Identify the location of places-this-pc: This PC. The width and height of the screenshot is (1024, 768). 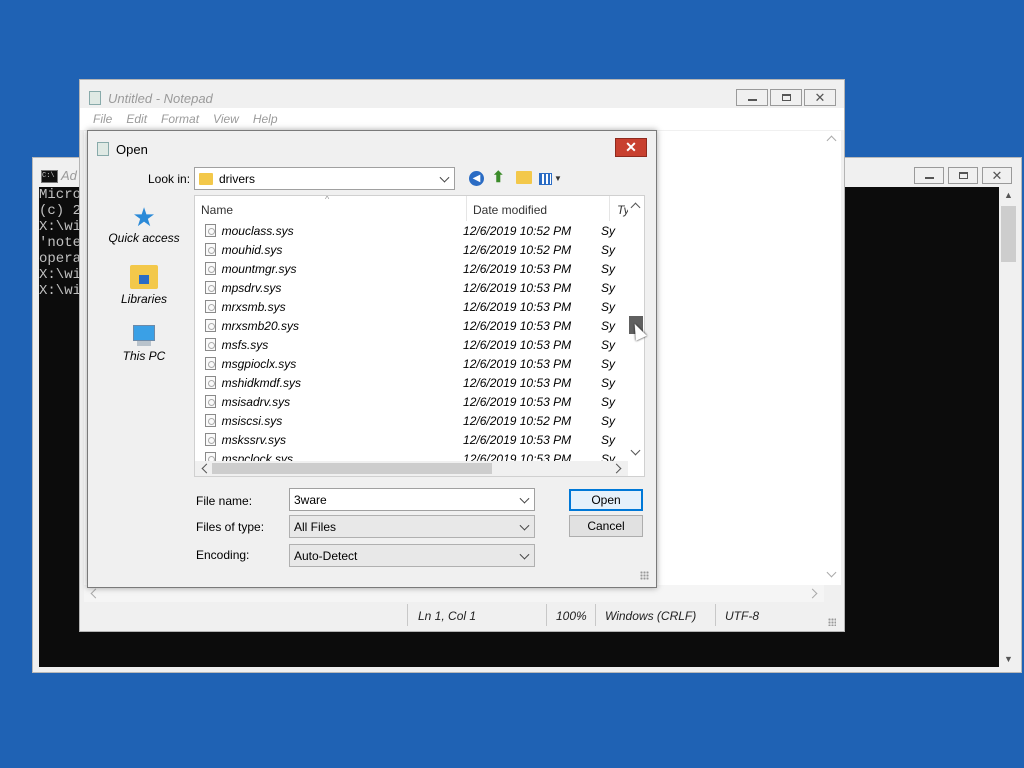
(144, 350).